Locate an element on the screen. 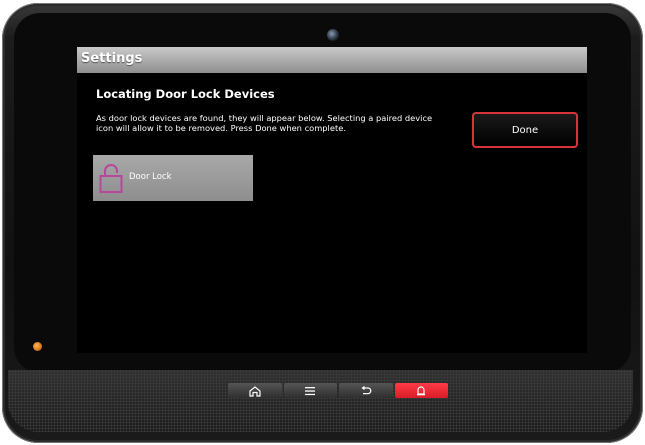  device-tile-door-lock: Door Lock is located at coordinates (173, 178).